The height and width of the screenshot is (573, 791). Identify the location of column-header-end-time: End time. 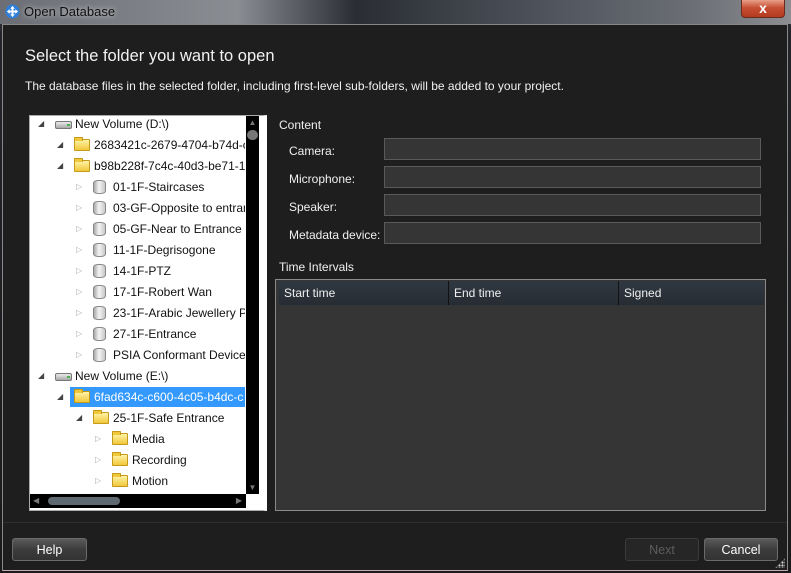
(534, 293).